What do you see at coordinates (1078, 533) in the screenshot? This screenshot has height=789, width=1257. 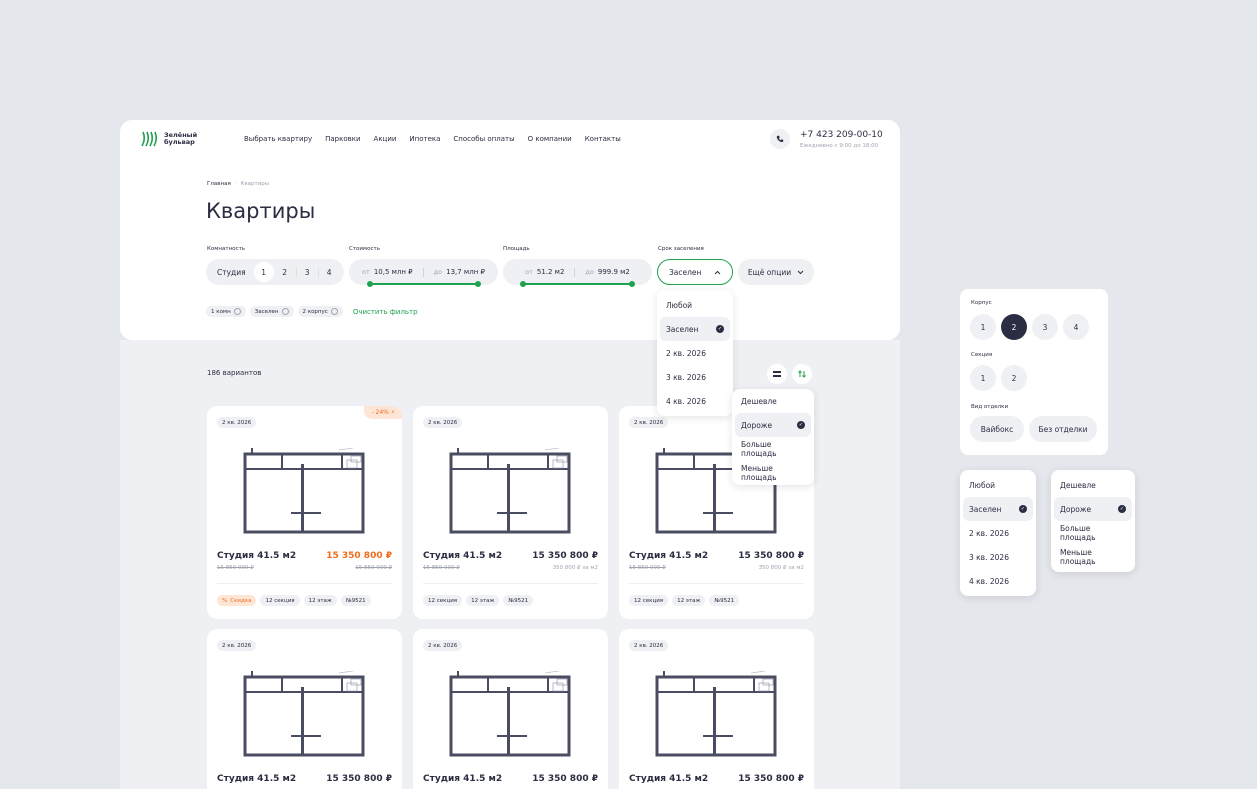 I see `sort-option-label: Больше площадь` at bounding box center [1078, 533].